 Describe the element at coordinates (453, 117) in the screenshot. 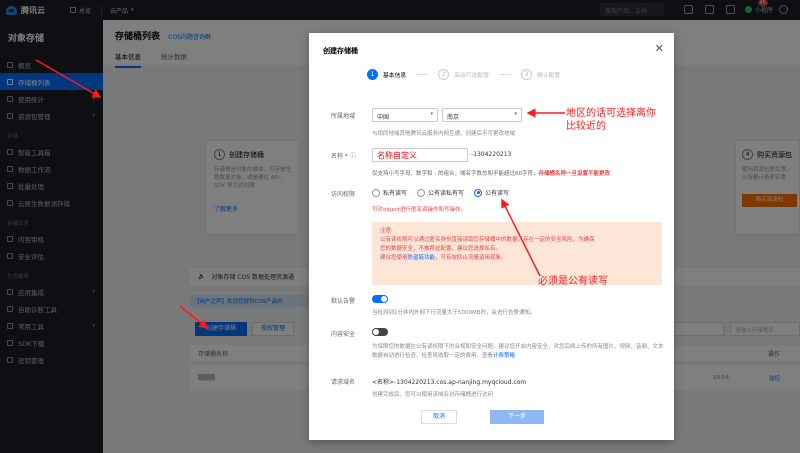

I see `select-value: 南京` at that location.